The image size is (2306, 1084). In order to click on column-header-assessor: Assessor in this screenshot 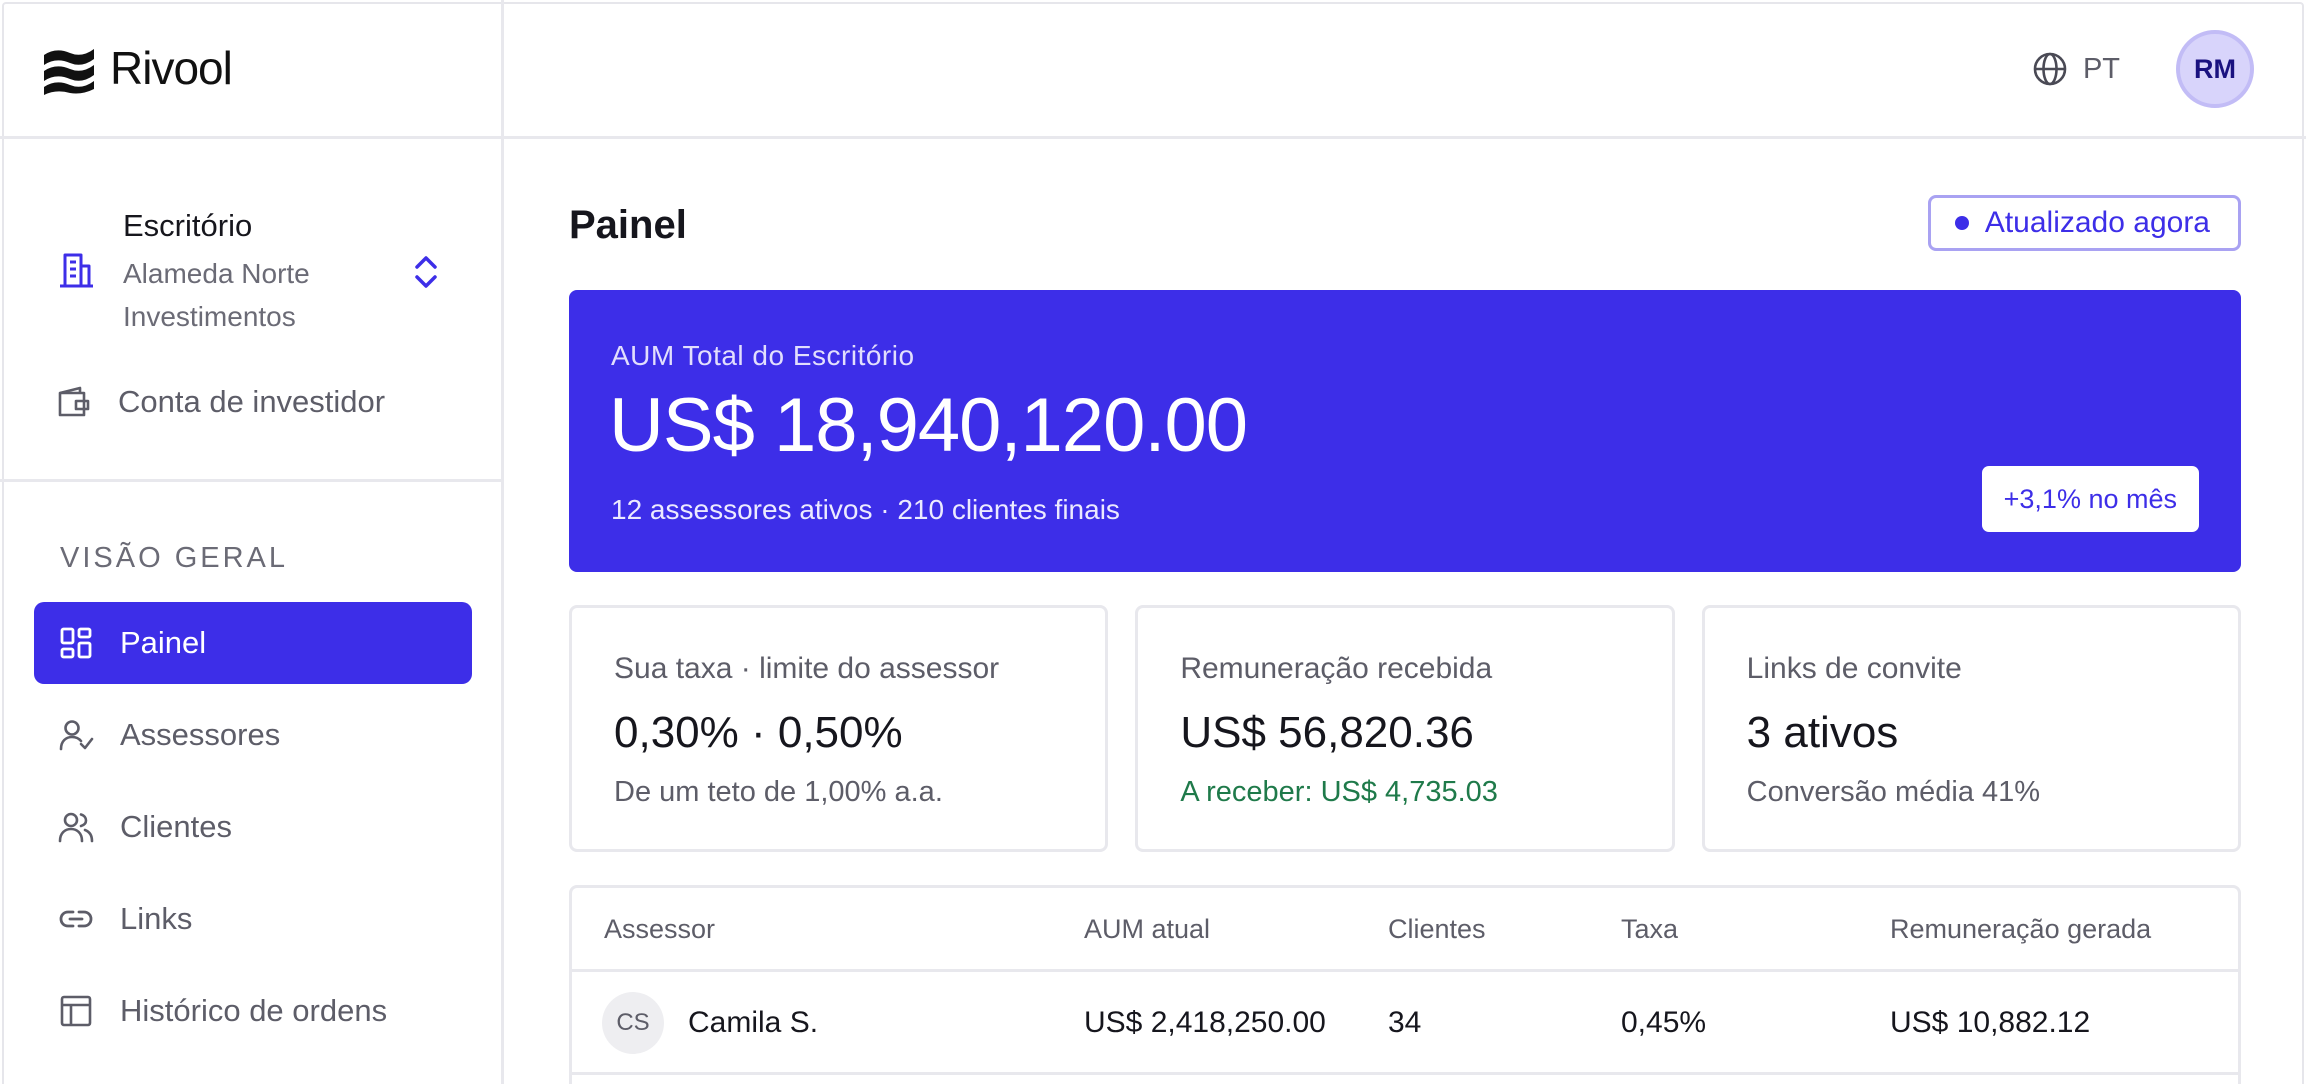, I will do `click(659, 929)`.